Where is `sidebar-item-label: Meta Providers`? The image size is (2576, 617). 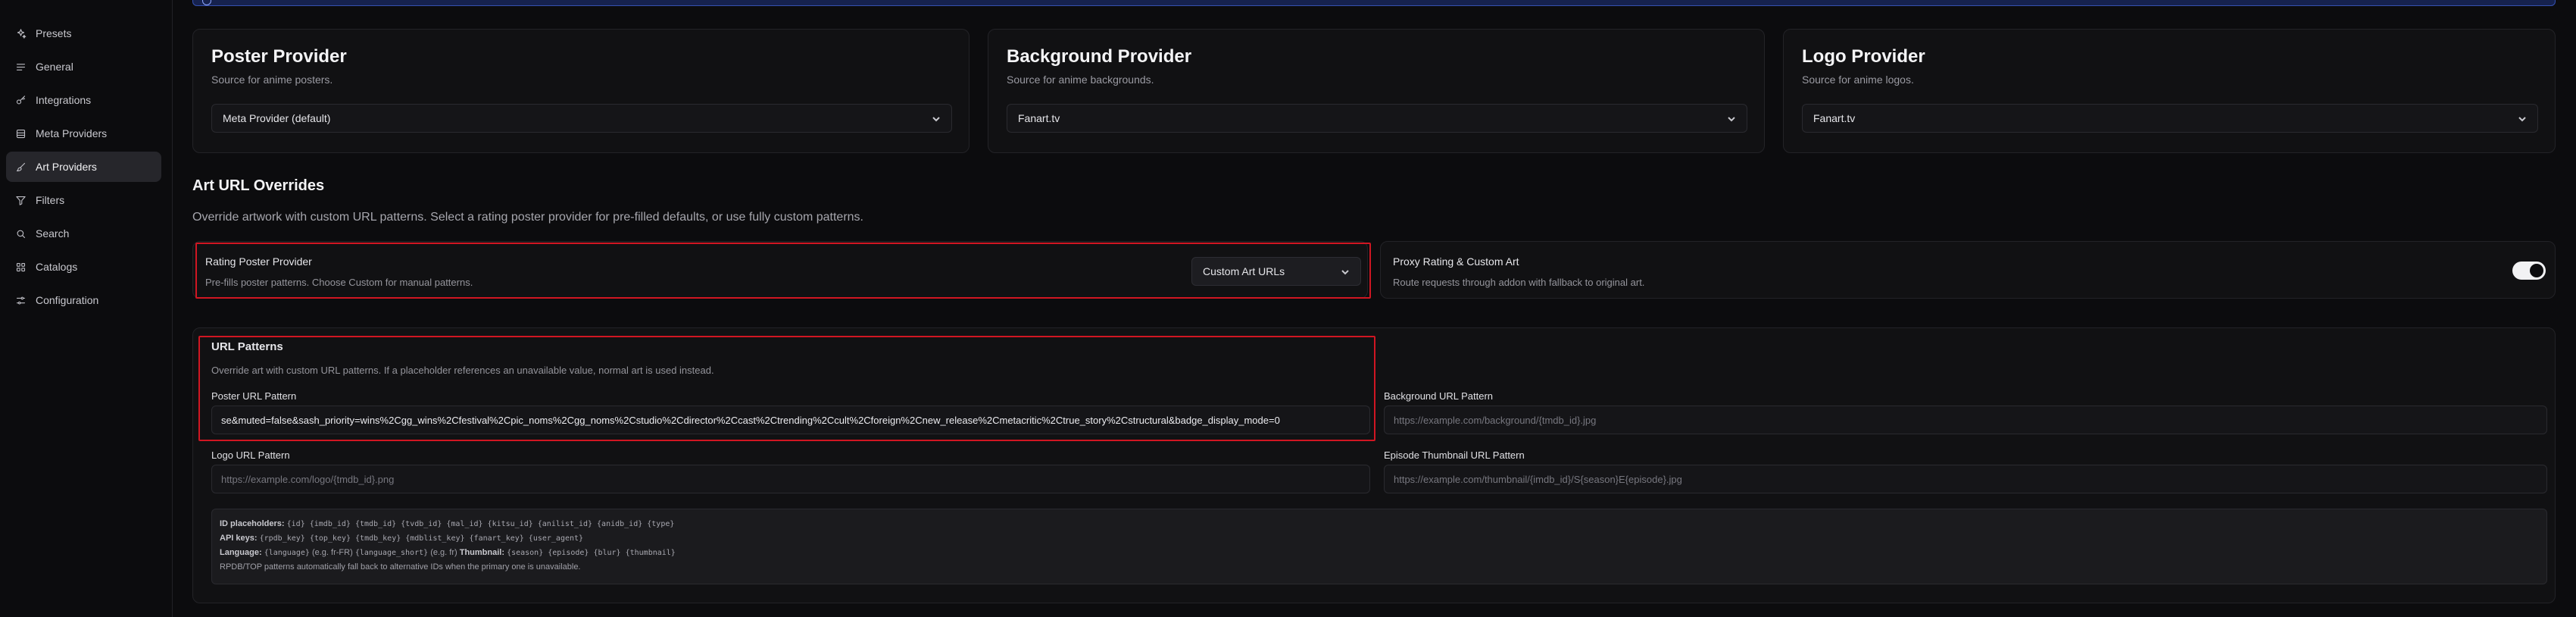
sidebar-item-label: Meta Providers is located at coordinates (72, 133).